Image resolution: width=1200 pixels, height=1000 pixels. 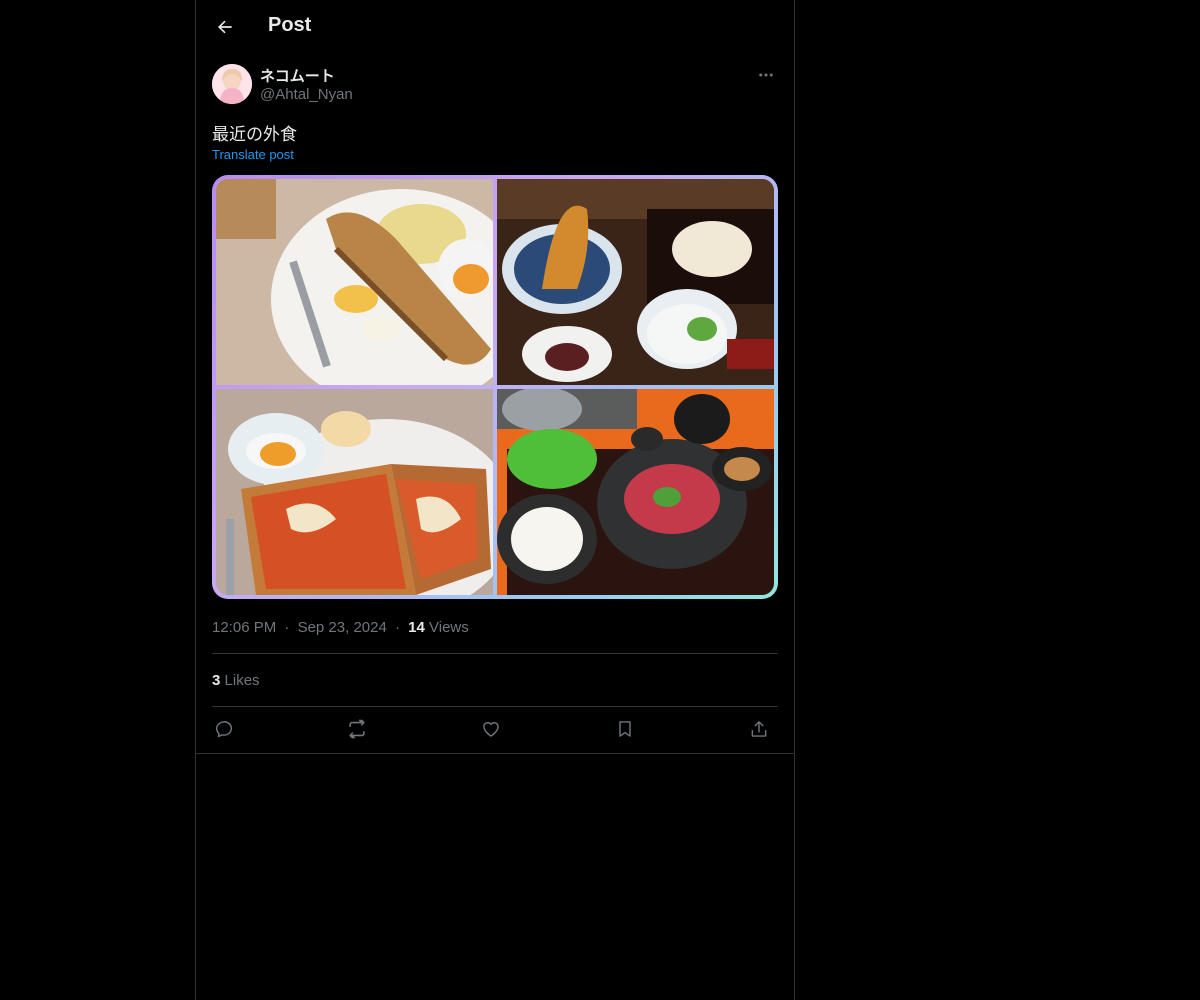 I want to click on bookmark-button, so click(x=625, y=729).